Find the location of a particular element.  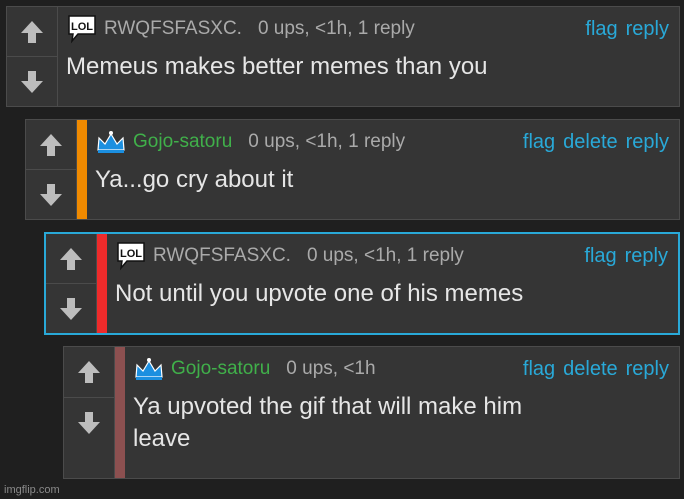

comment-text: Not until you upvote one of his memes is located at coordinates (319, 293).